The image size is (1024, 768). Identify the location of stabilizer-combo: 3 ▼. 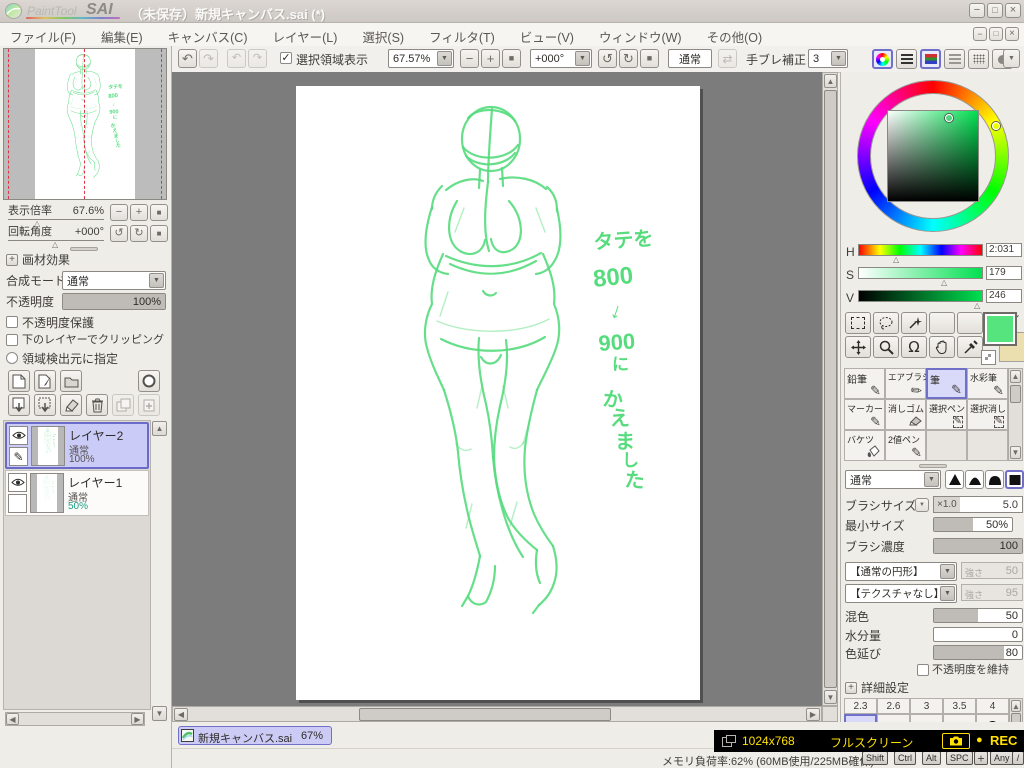
(828, 58).